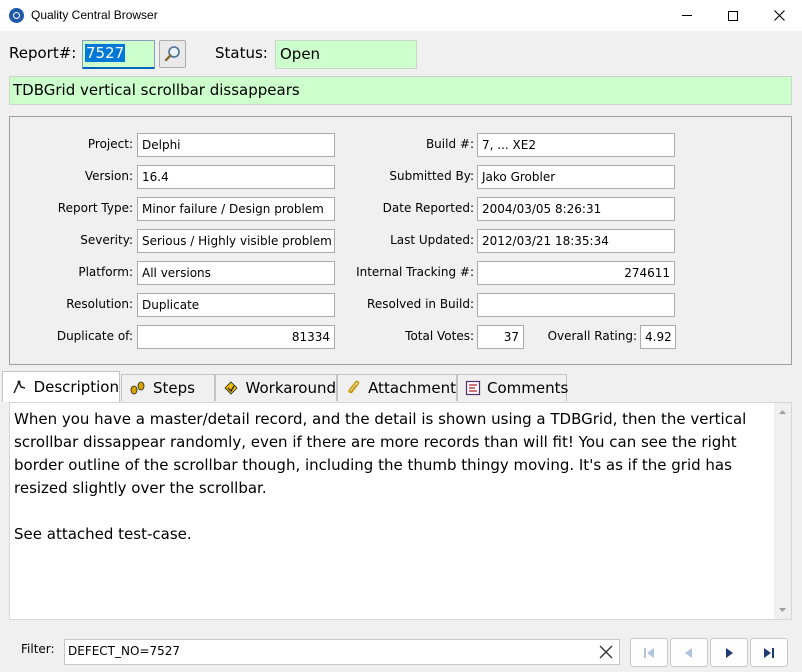 The image size is (802, 672). Describe the element at coordinates (236, 273) in the screenshot. I see `platform-field: All versions` at that location.